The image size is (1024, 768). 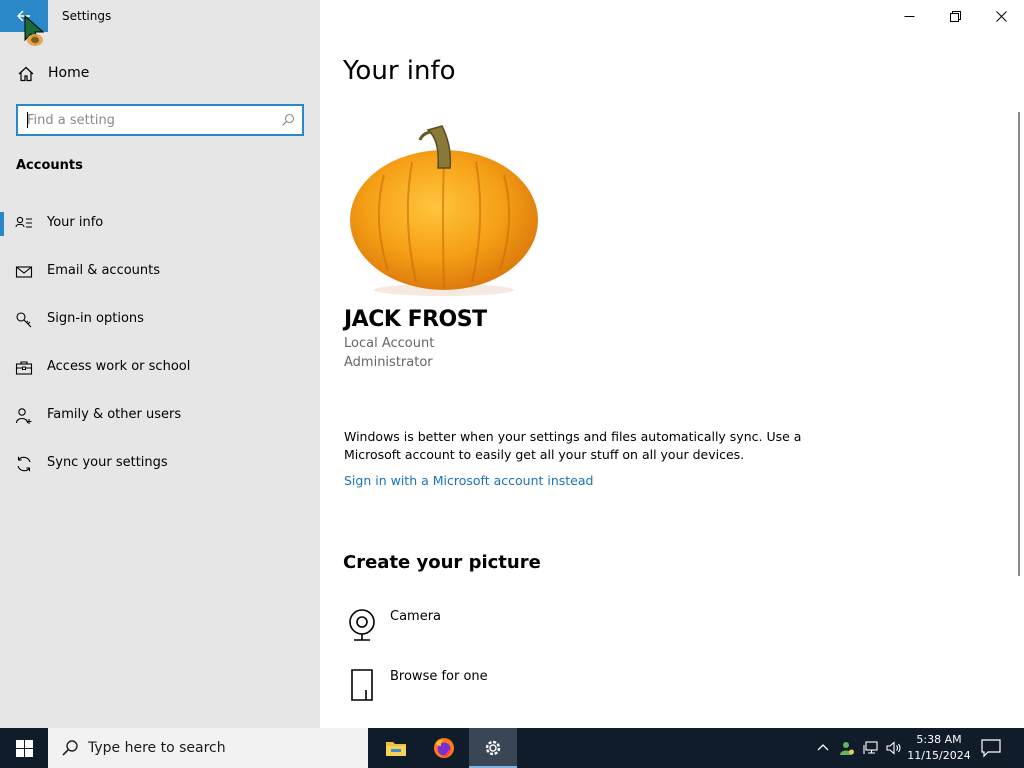 What do you see at coordinates (160, 224) in the screenshot?
I see `sidebar-item-your-info: Your info` at bounding box center [160, 224].